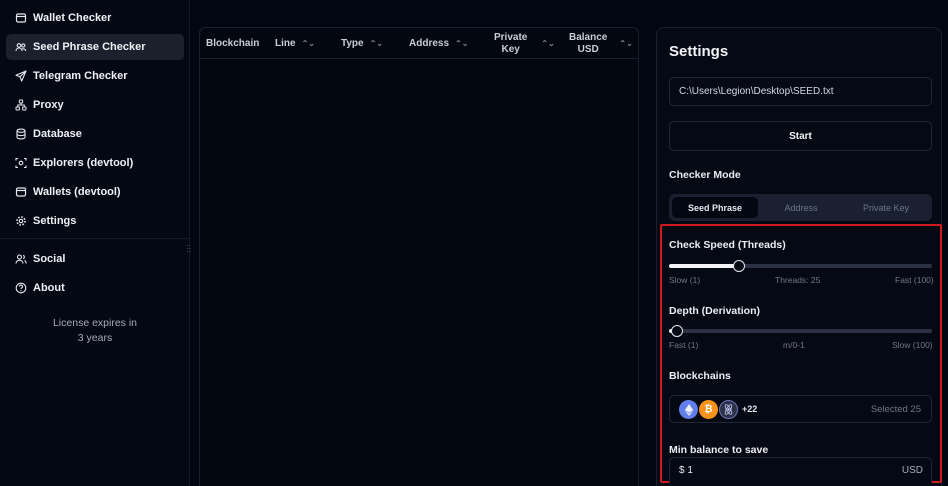 This screenshot has width=948, height=486. Describe the element at coordinates (727, 245) in the screenshot. I see `check-speed-label: Check Speed (Threads)` at that location.